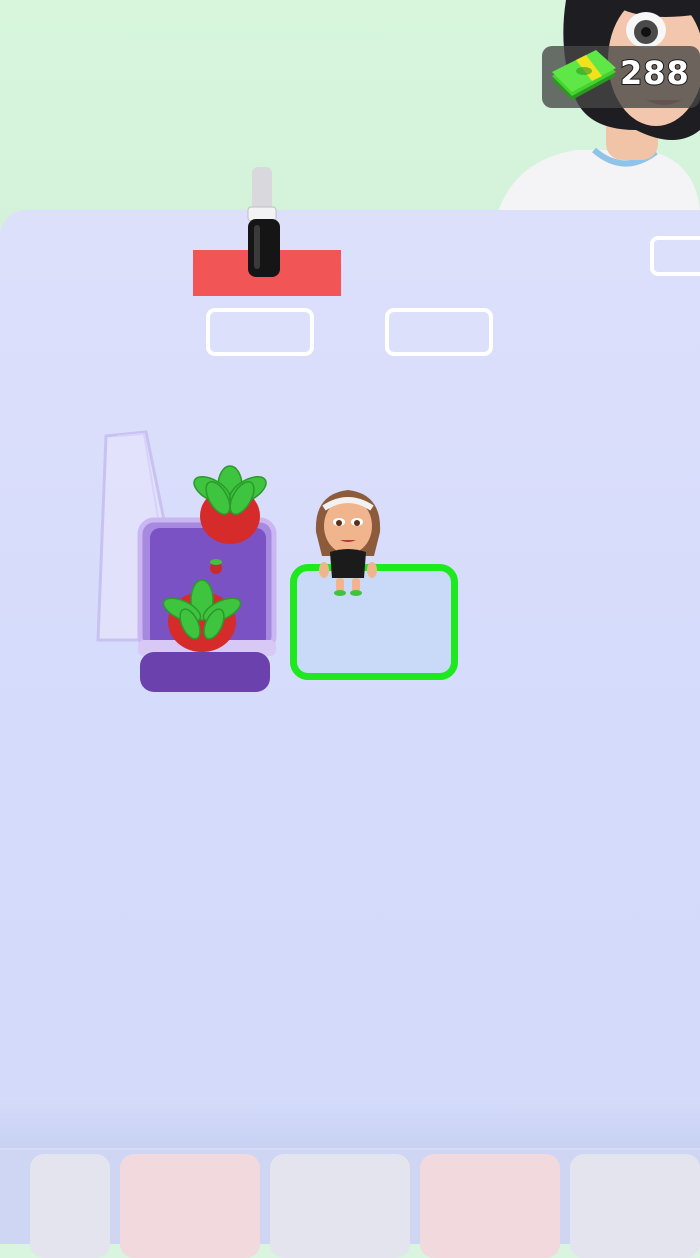  I want to click on small-strawberry-icon, so click(216, 566).